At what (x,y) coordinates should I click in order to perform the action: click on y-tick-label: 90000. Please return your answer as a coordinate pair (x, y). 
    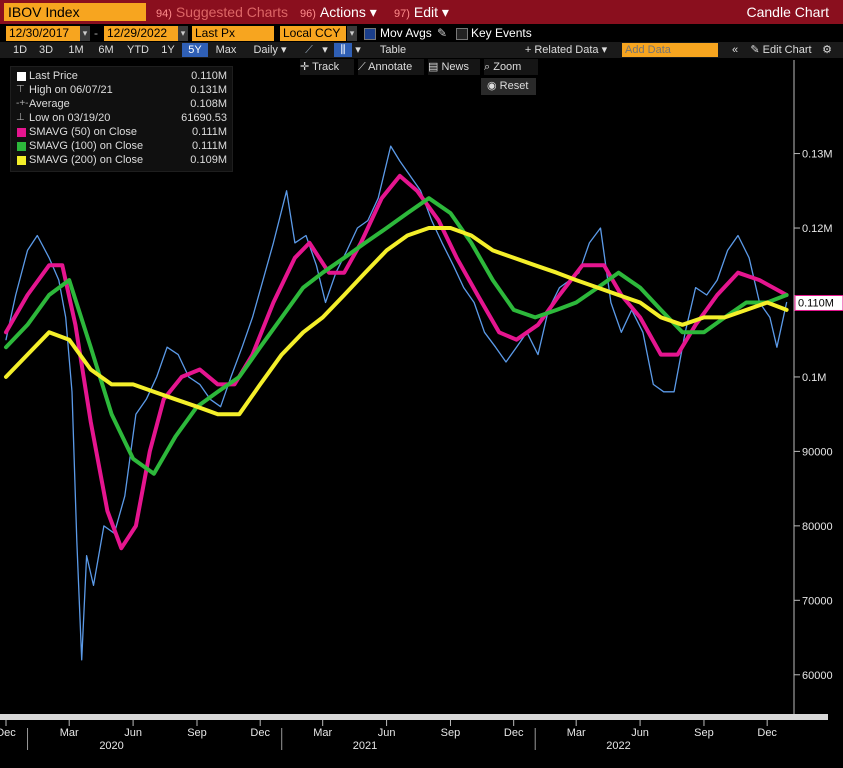
    Looking at the image, I should click on (817, 452).